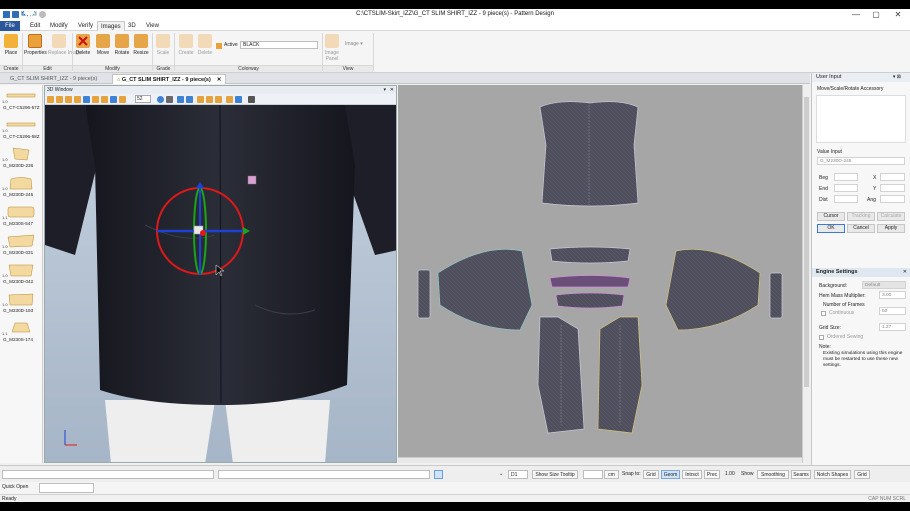 Image resolution: width=910 pixels, height=511 pixels. I want to click on end-field, so click(846, 188).